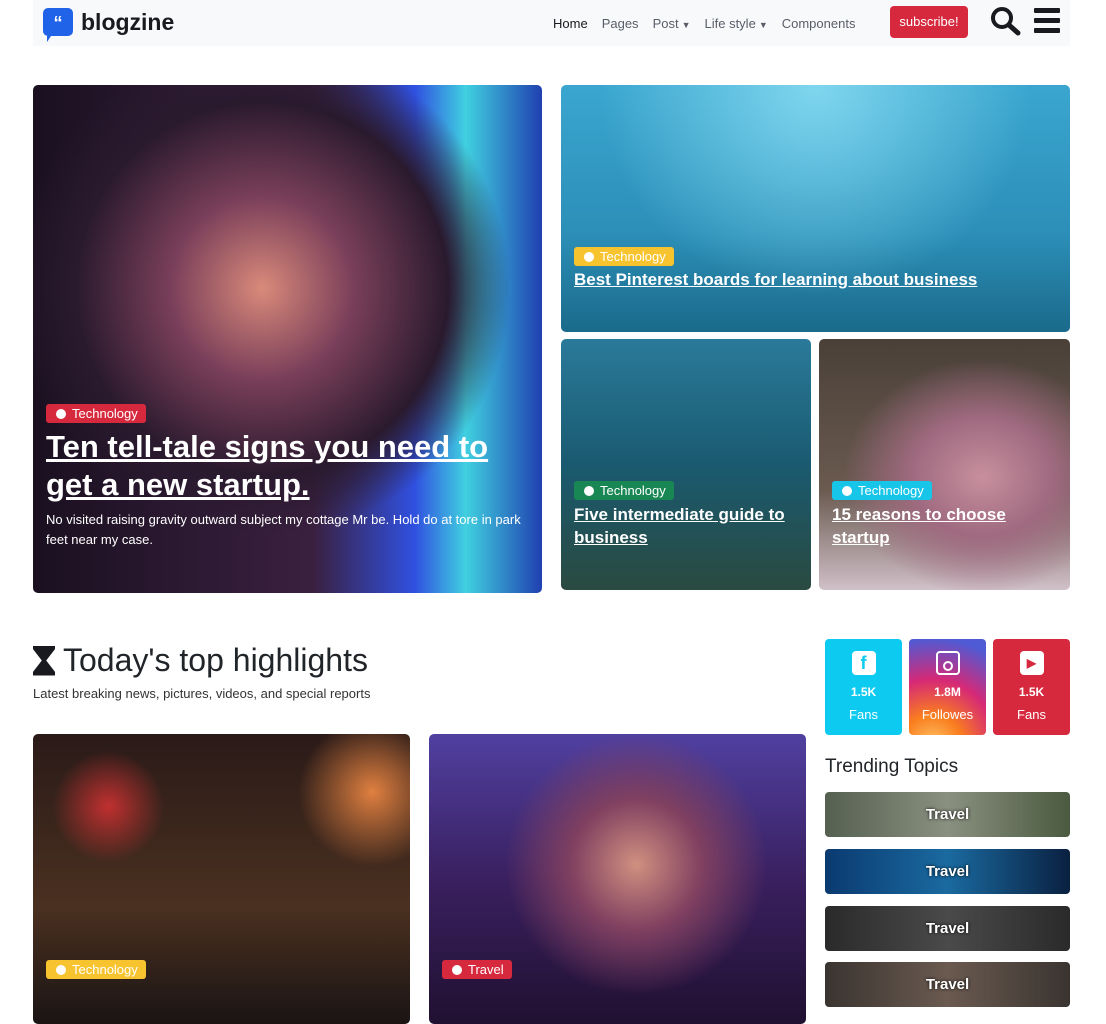 This screenshot has height=1024, width=1106. I want to click on highlight-card: Travel, so click(617, 879).